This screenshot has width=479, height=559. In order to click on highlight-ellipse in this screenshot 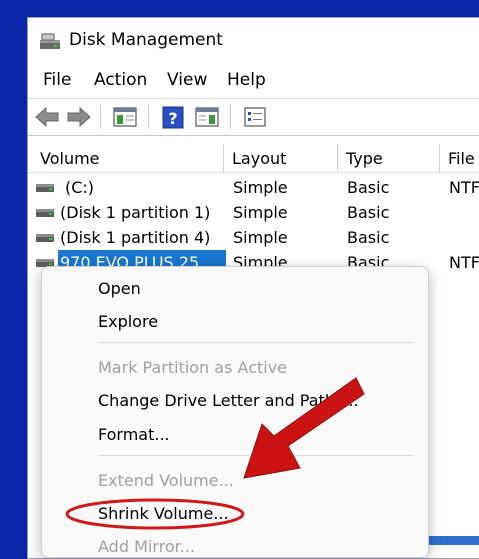, I will do `click(155, 514)`.